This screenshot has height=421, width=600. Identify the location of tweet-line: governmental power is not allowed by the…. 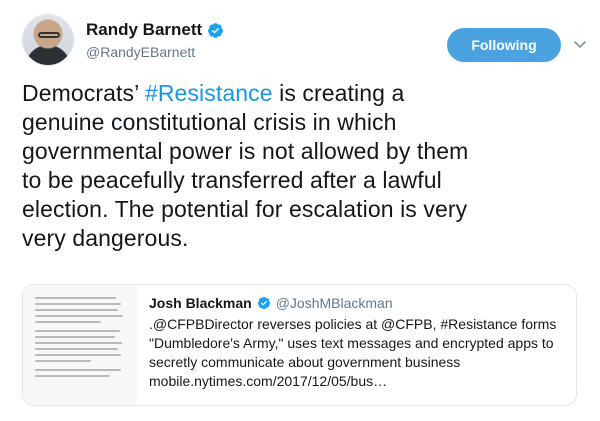
(245, 151).